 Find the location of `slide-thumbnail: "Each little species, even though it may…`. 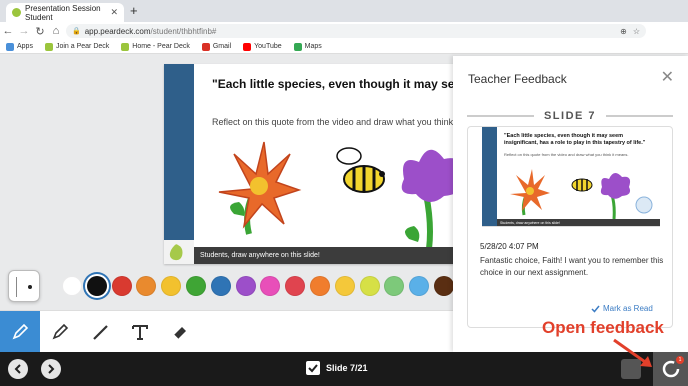

slide-thumbnail: "Each little species, even though it may… is located at coordinates (571, 177).